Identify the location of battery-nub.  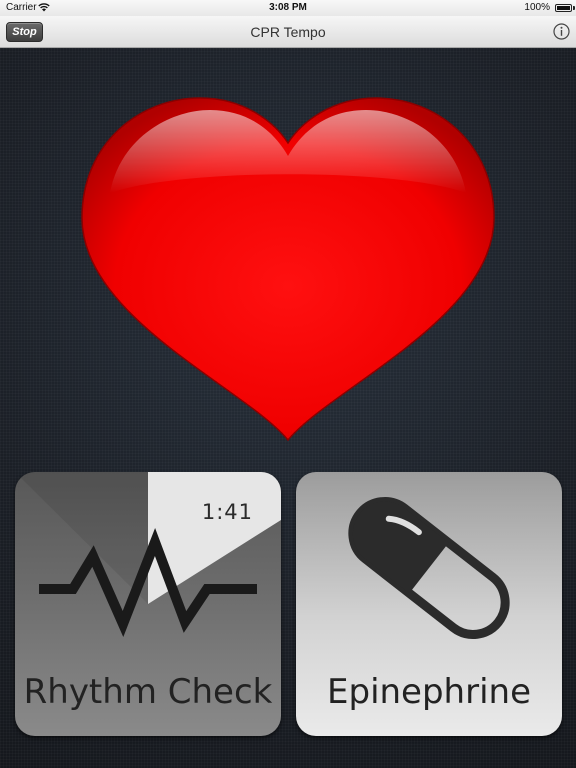
(574, 8).